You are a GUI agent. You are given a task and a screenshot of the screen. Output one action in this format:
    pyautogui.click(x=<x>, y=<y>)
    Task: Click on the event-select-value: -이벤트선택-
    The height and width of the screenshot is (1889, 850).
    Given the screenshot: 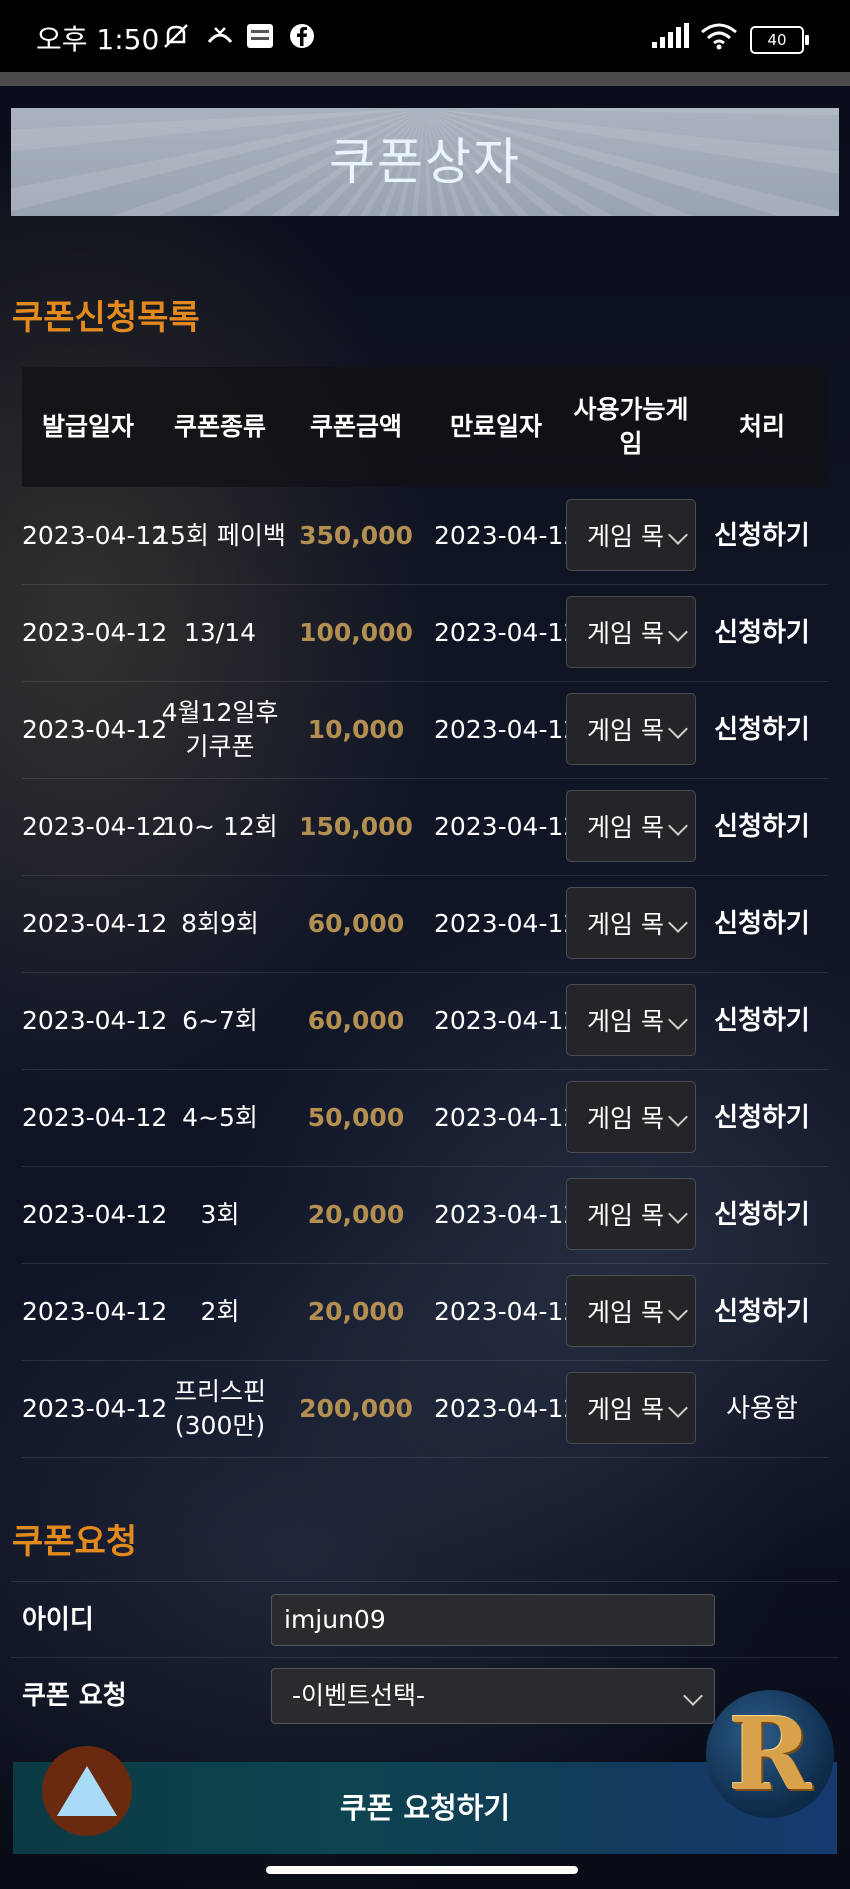 What is the action you would take?
    pyautogui.click(x=359, y=1695)
    